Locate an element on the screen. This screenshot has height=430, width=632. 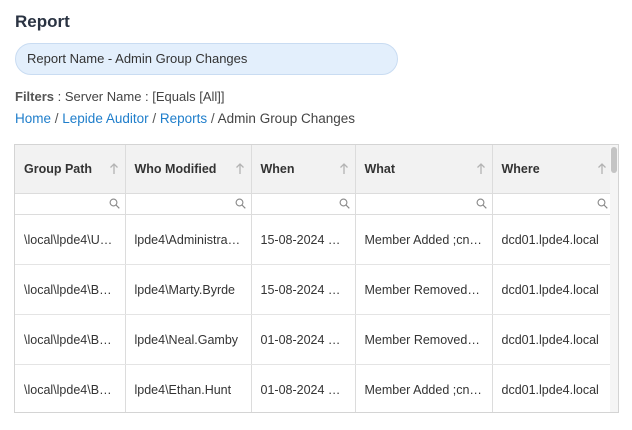
filter-cell-when is located at coordinates (303, 204).